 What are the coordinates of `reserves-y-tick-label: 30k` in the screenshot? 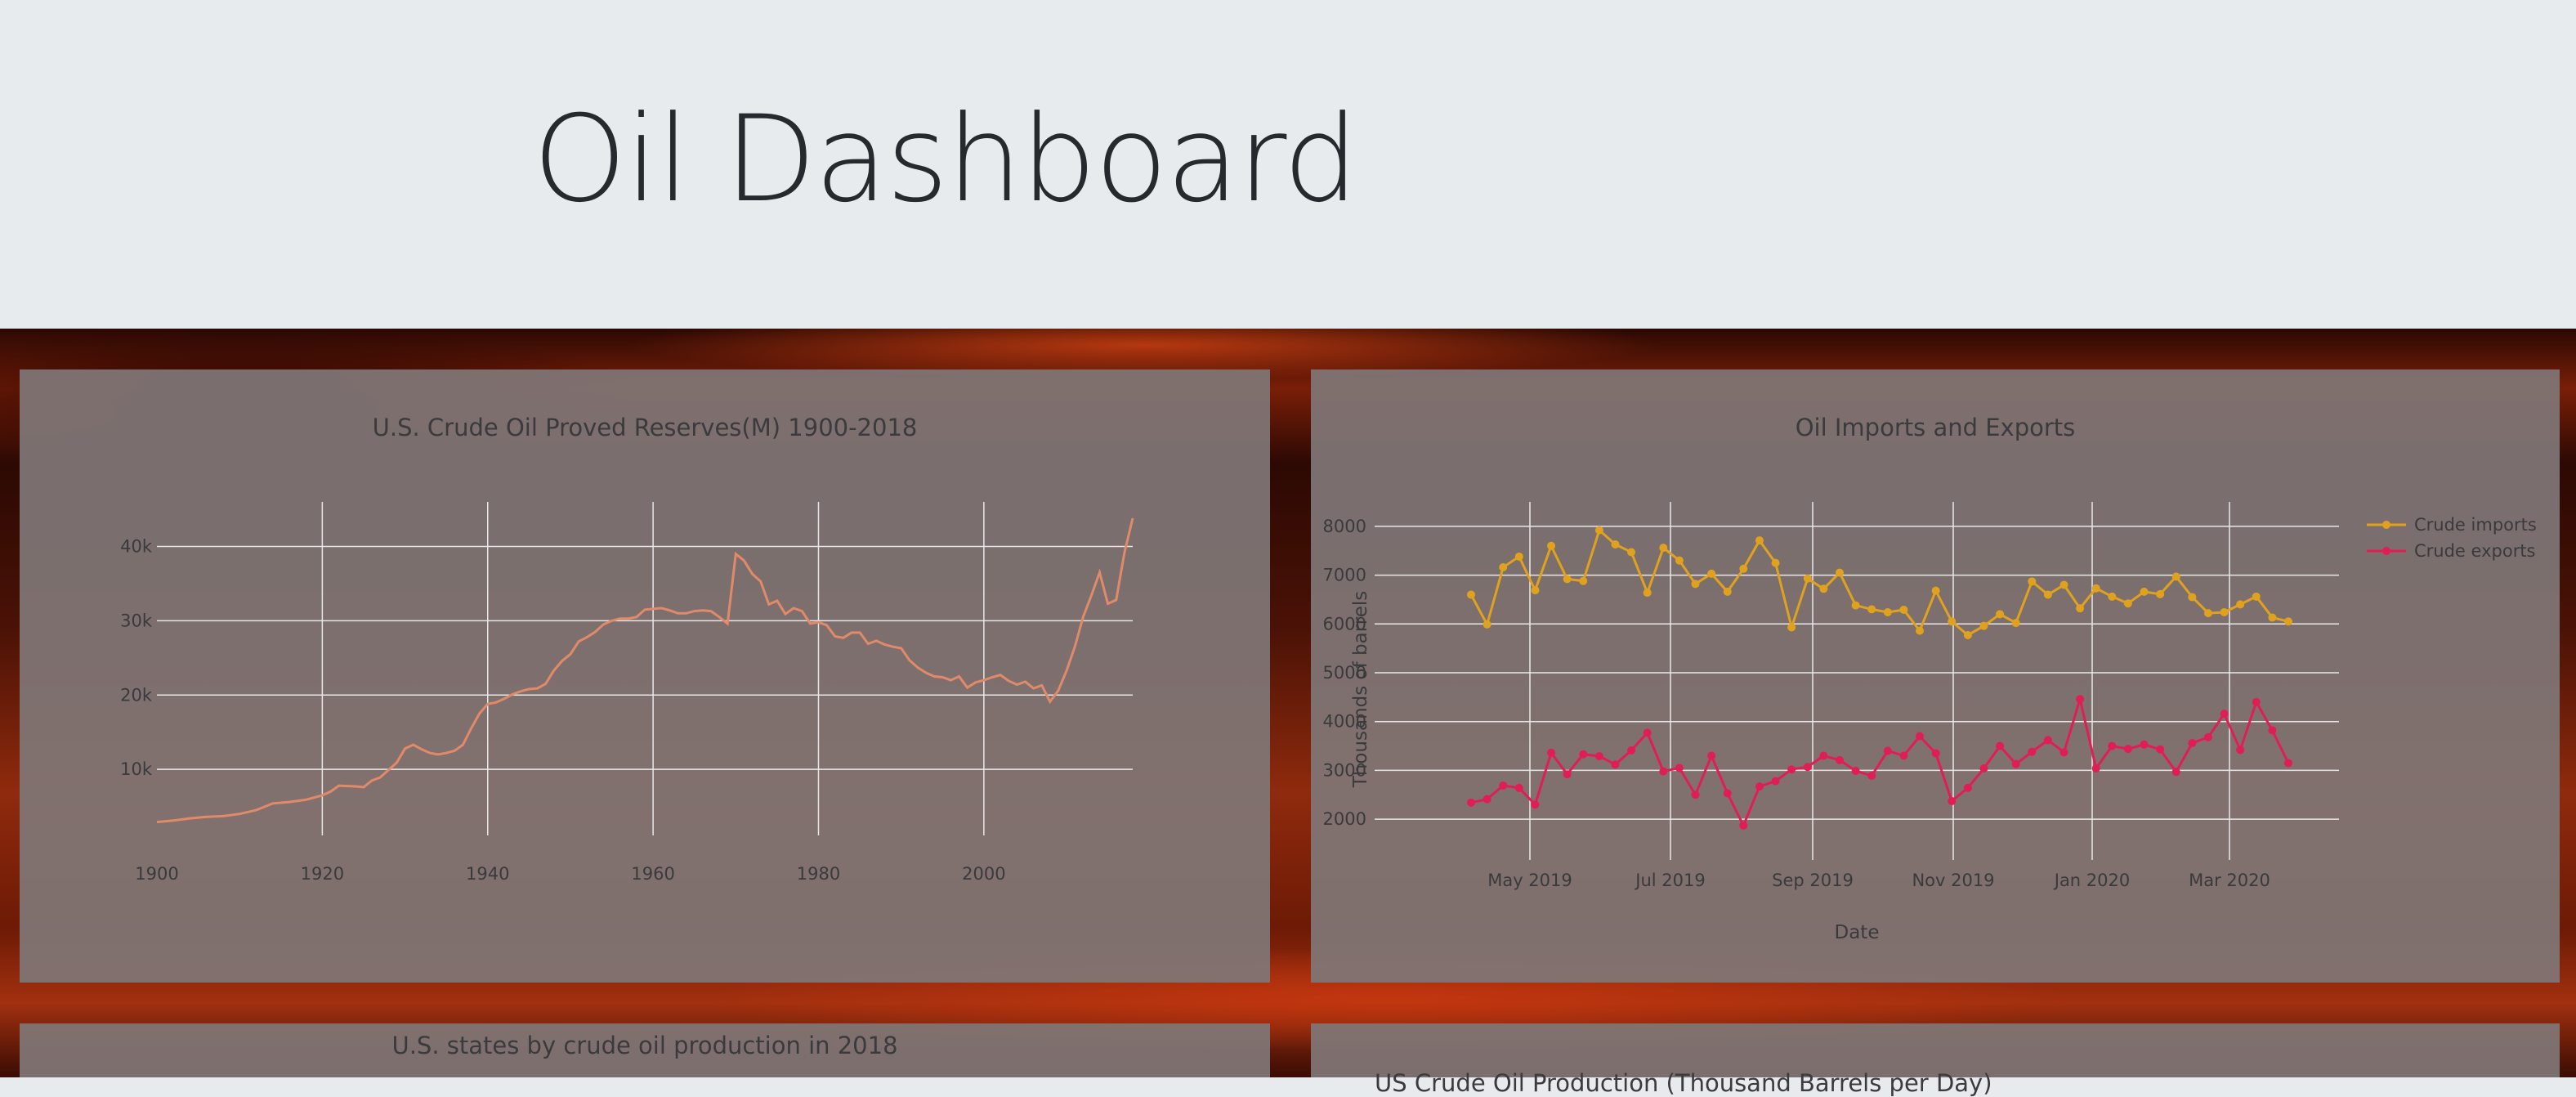 It's located at (136, 620).